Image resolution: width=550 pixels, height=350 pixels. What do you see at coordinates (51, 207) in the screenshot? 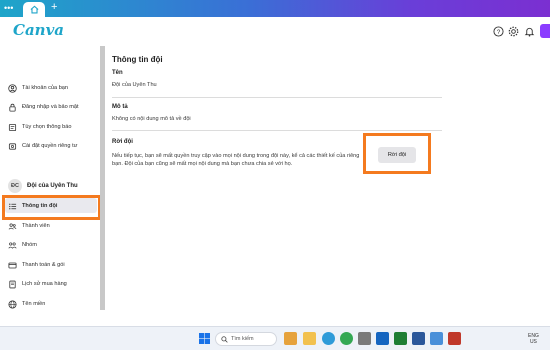
I see `highlight-box-team-info` at bounding box center [51, 207].